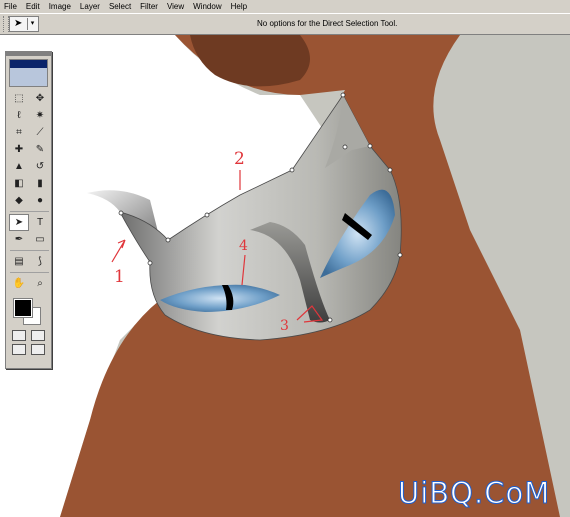  Describe the element at coordinates (284, 326) in the screenshot. I see `annotation-3: 3` at that location.